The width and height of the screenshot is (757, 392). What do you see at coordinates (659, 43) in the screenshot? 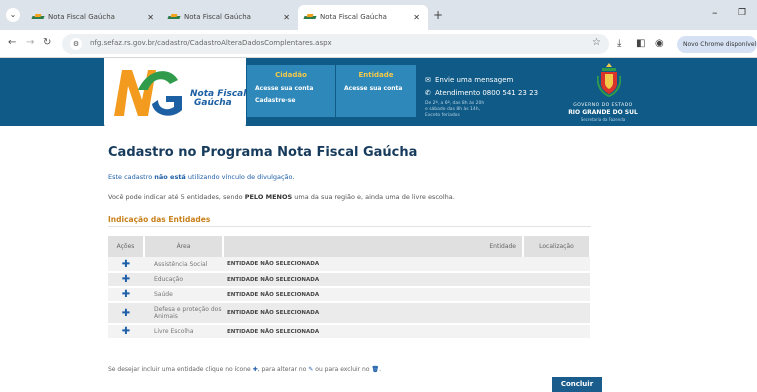
I see `profile-avatar-icon: ◉` at bounding box center [659, 43].